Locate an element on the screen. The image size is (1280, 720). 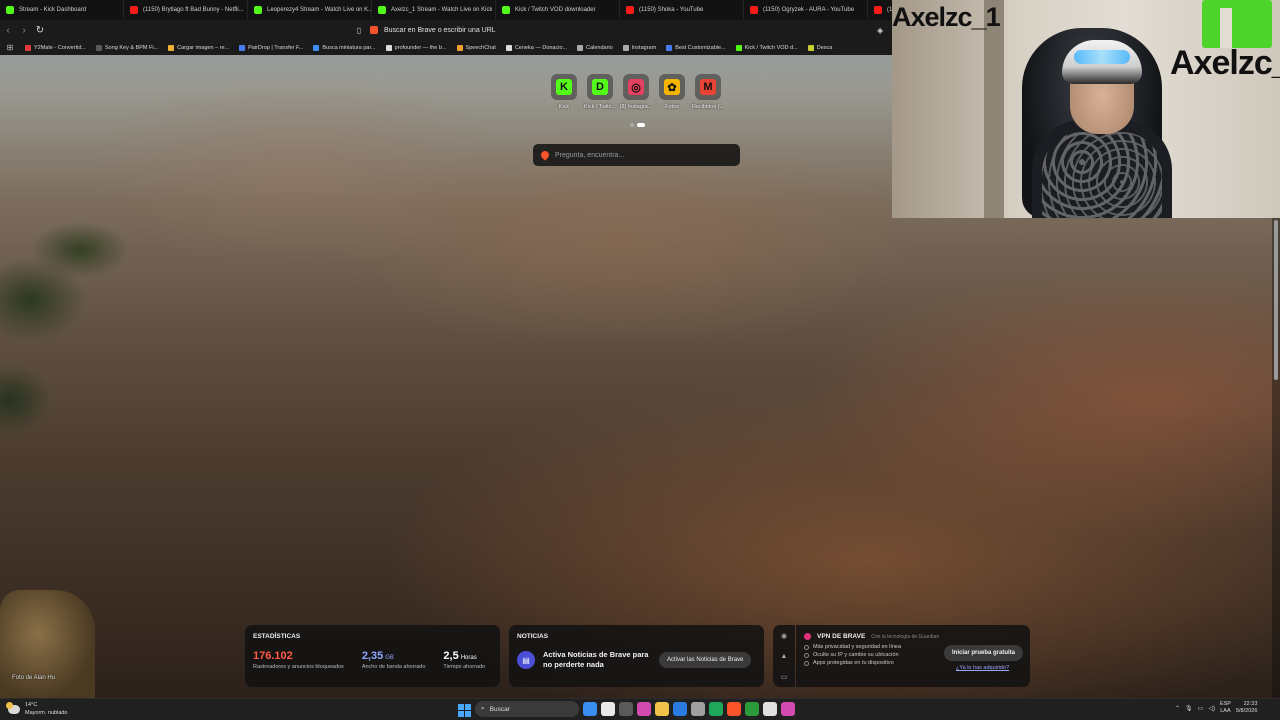
photo-credit: Foto de Alan Hu is located at coordinates (33, 678).